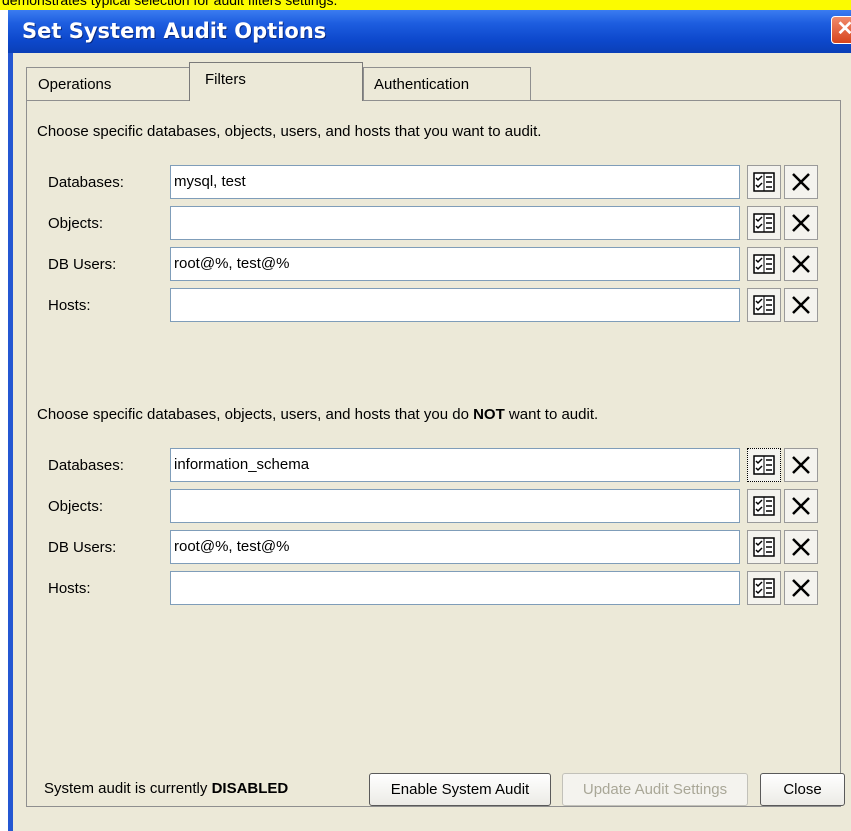 This screenshot has width=851, height=831. I want to click on include-objects-select-button, so click(764, 223).